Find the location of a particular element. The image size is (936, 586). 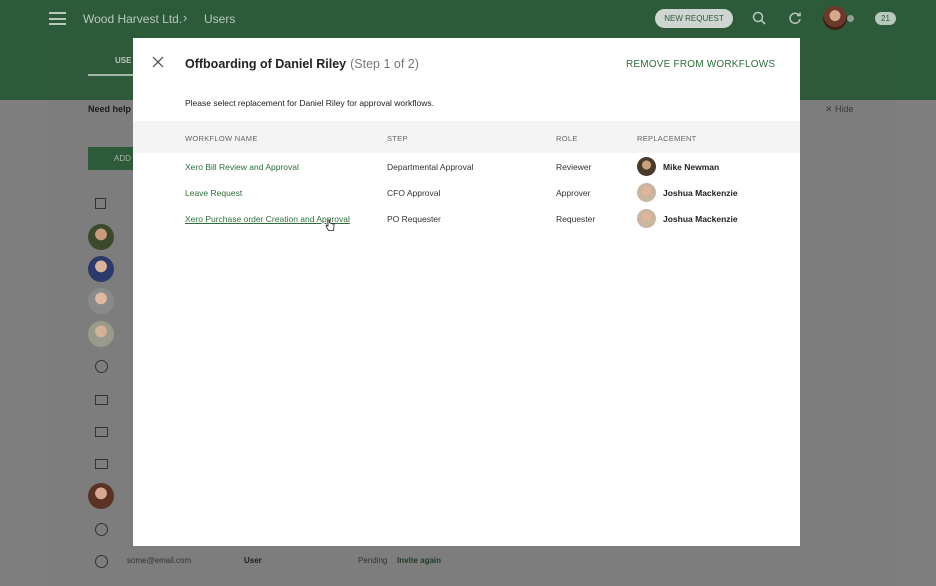

remove-from-workflows-button: REMOVE FROM WORKFLOWS is located at coordinates (700, 64).